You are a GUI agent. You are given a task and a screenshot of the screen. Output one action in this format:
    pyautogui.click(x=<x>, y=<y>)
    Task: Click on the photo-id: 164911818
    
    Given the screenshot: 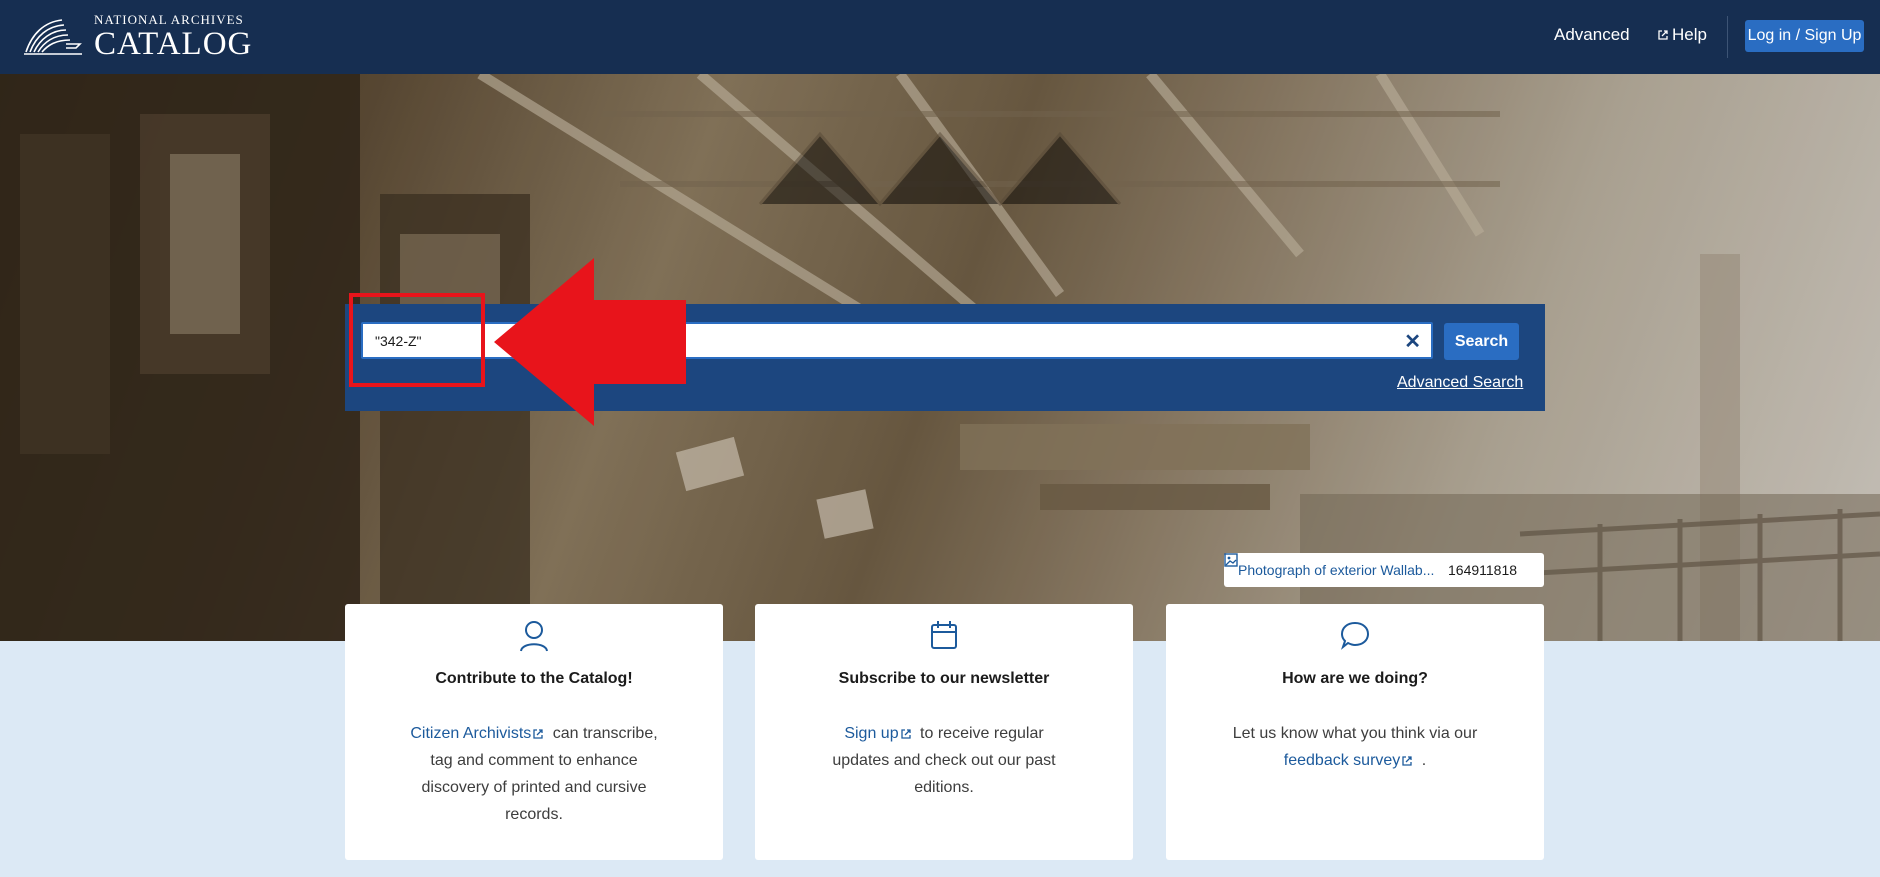 What is the action you would take?
    pyautogui.click(x=1483, y=570)
    